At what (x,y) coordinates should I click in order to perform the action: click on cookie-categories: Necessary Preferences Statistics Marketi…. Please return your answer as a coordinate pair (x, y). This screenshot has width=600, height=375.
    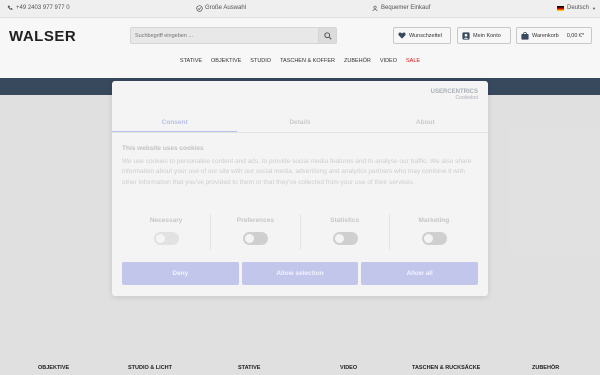
    Looking at the image, I should click on (300, 232).